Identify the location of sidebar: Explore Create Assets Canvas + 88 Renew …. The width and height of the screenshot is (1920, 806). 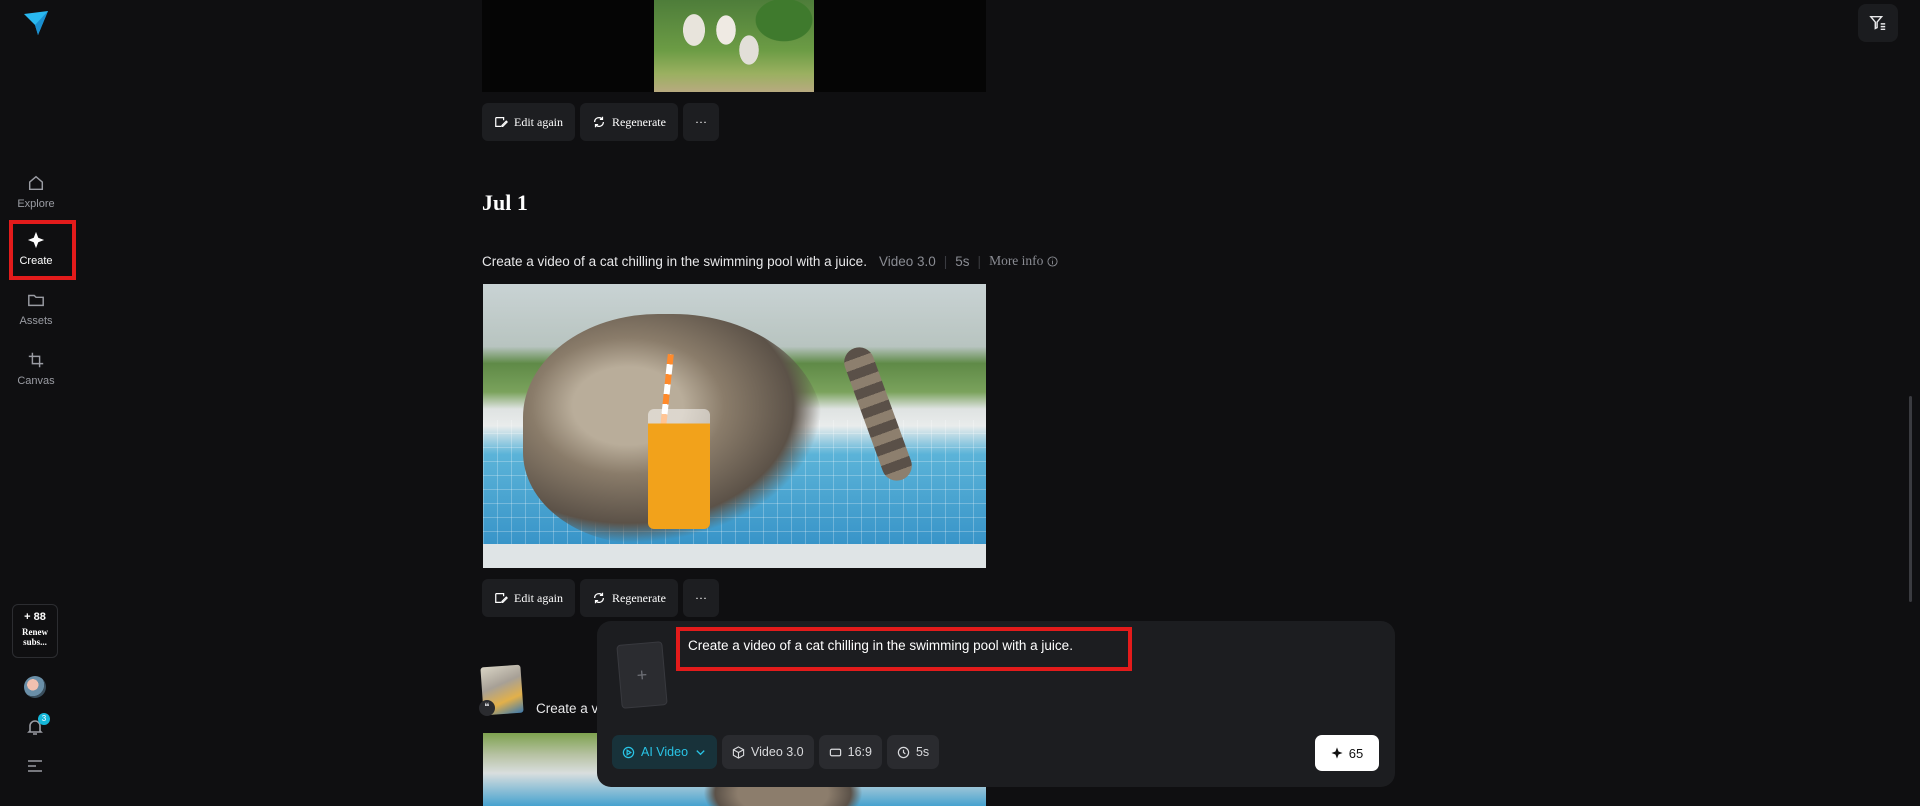
(38, 403).